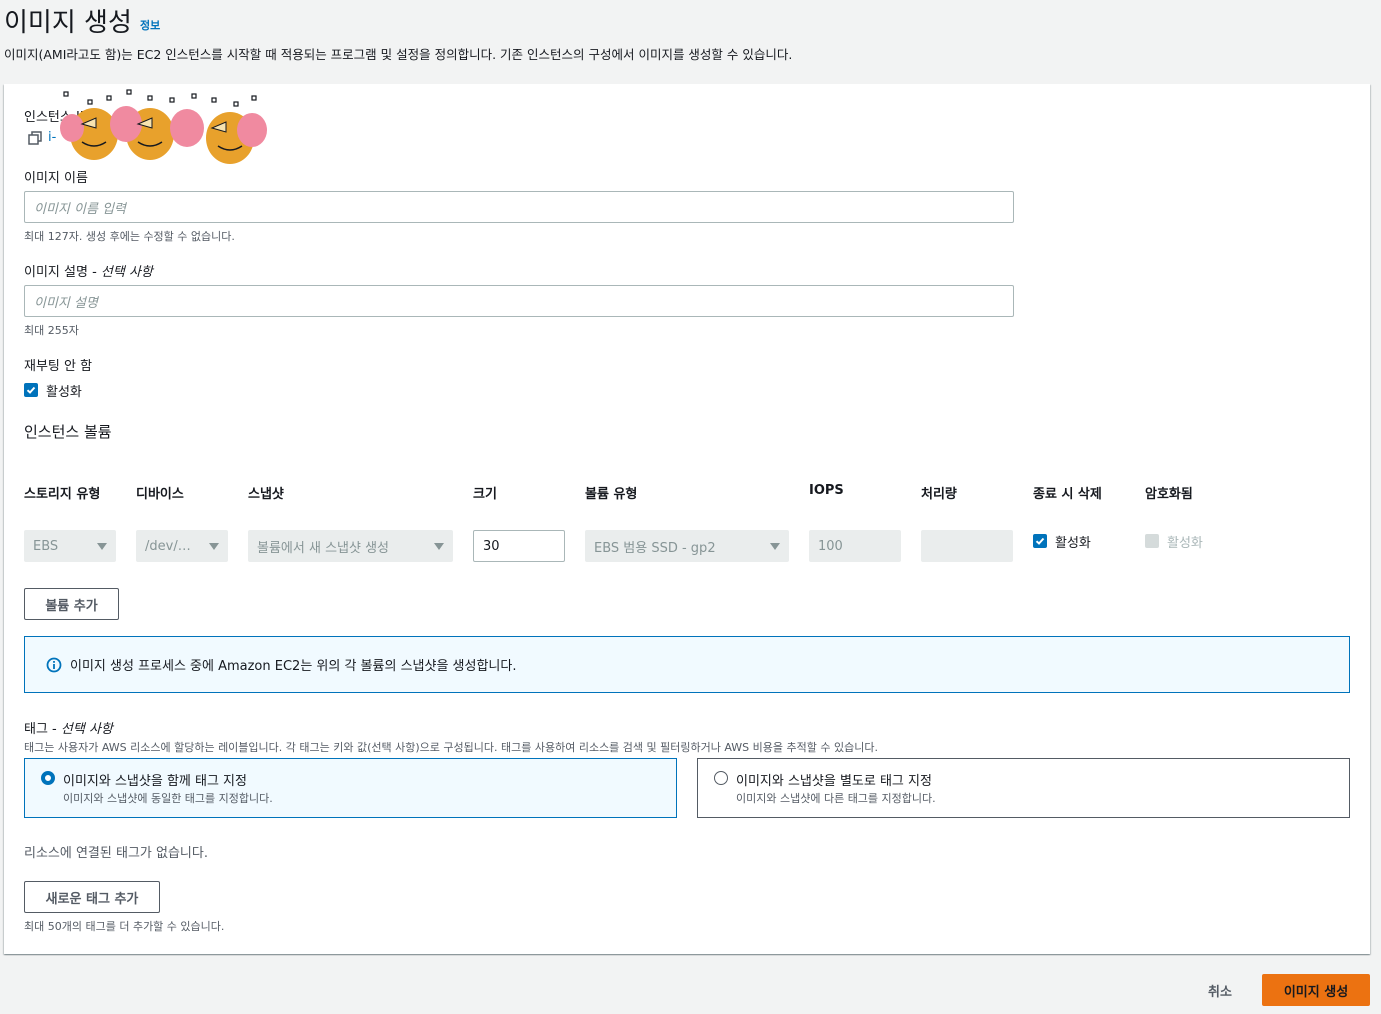 The height and width of the screenshot is (1014, 1381). I want to click on info-icon, so click(54, 665).